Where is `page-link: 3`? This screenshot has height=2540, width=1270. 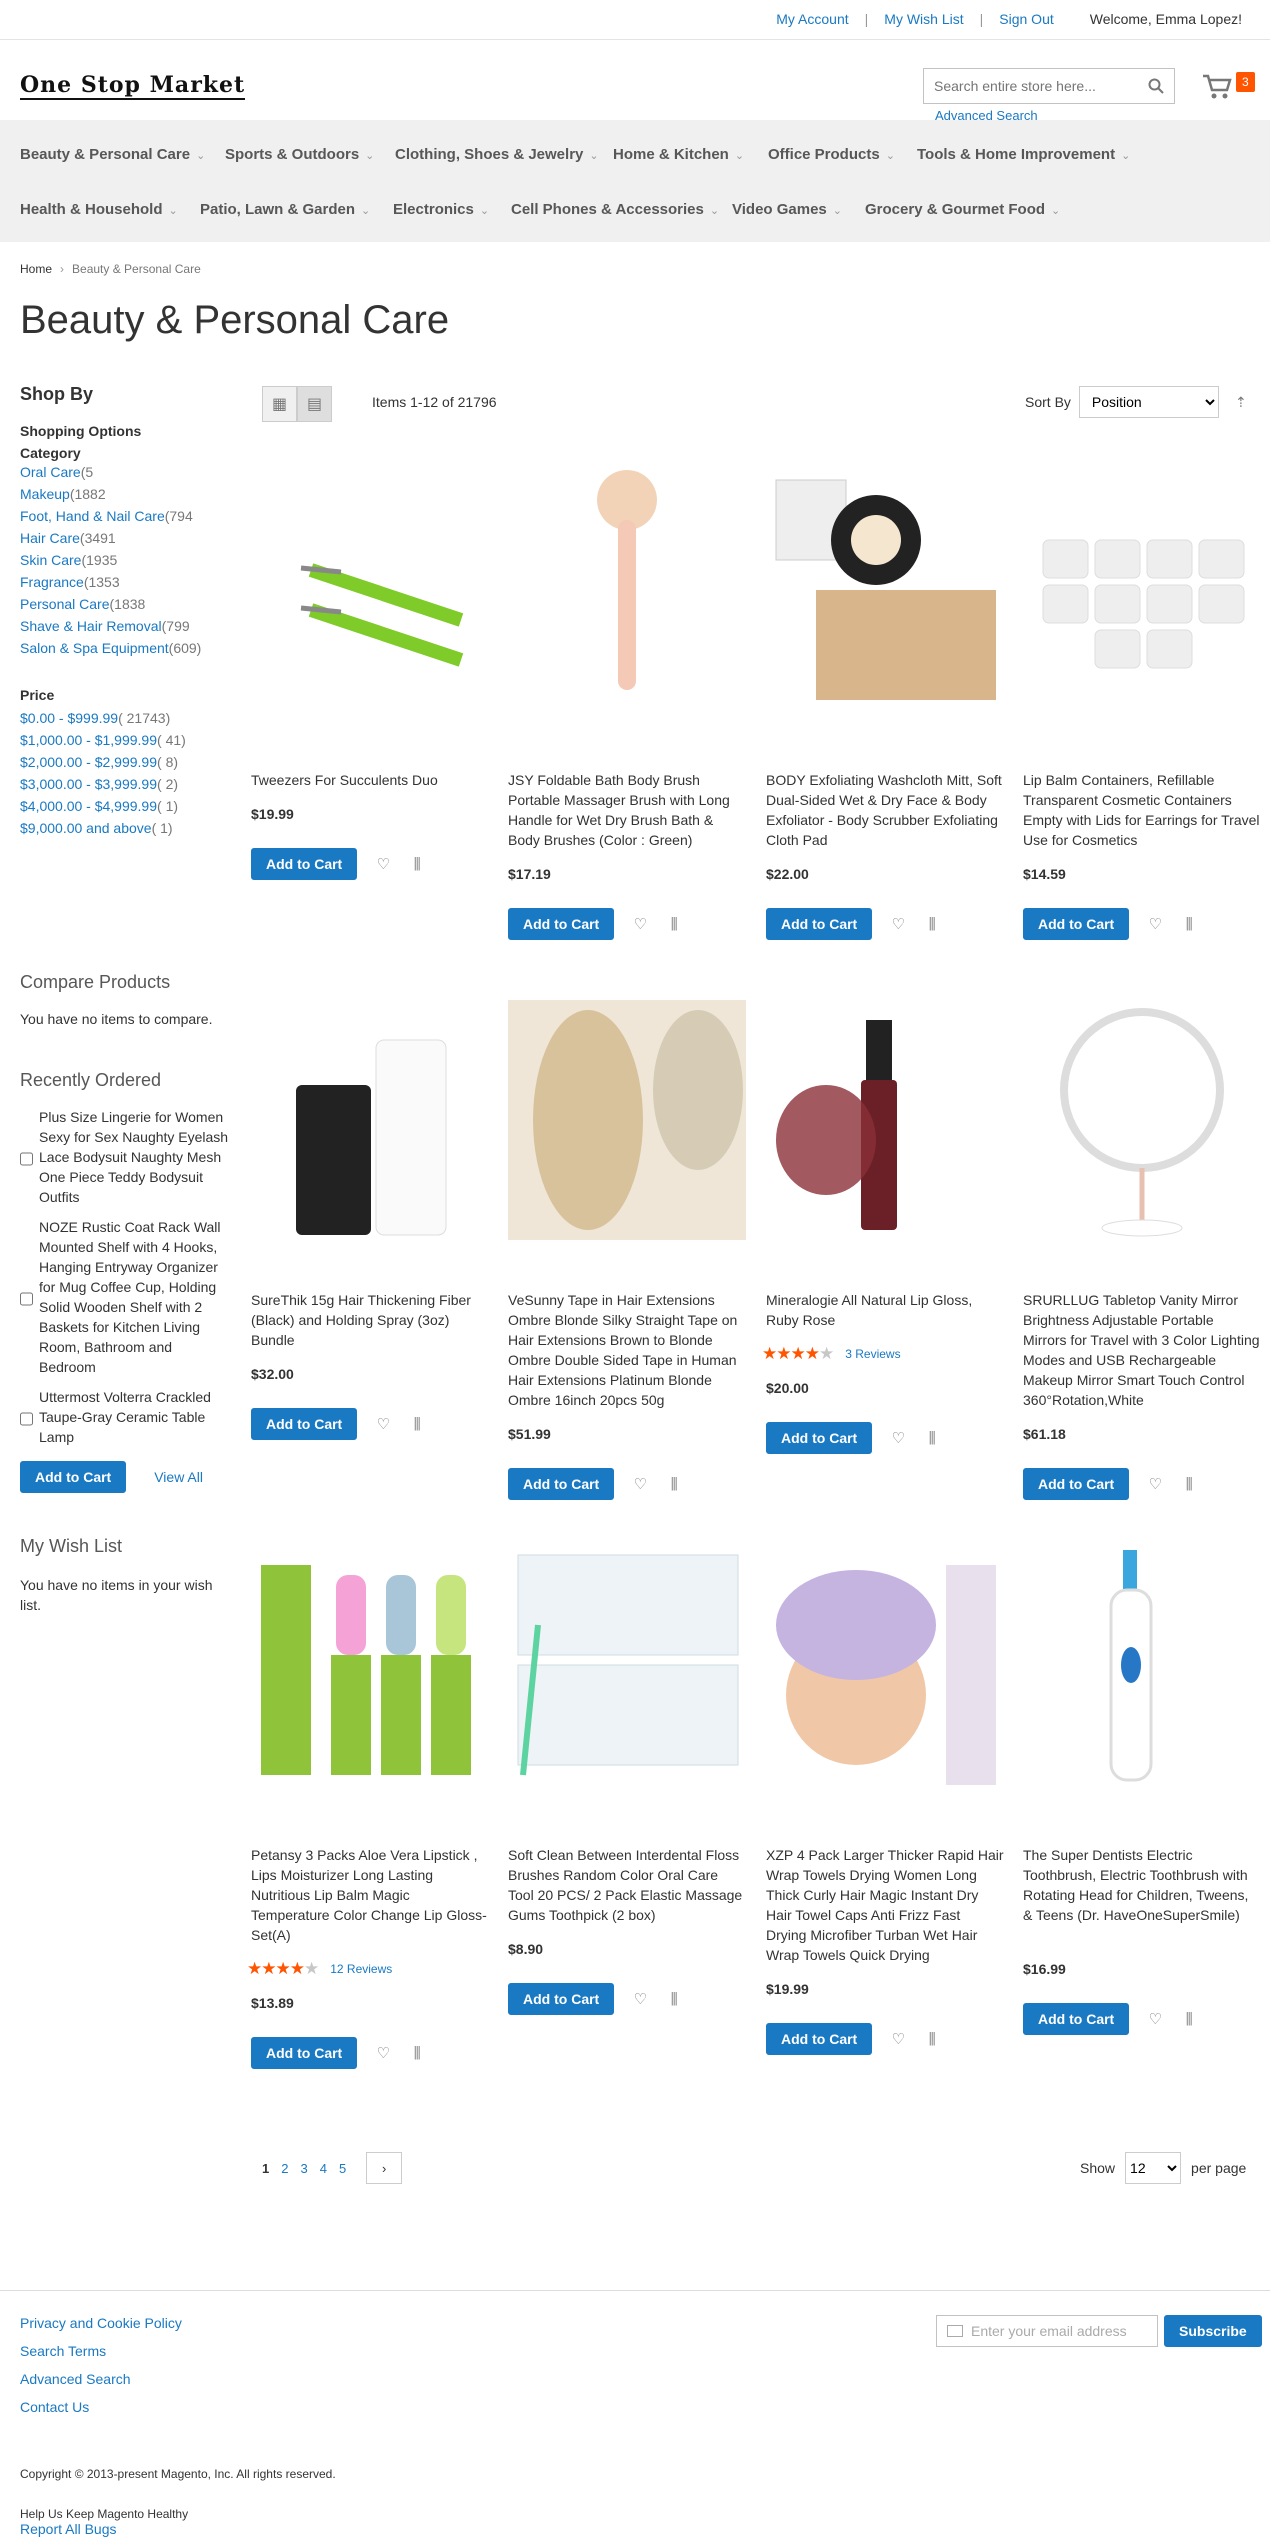 page-link: 3 is located at coordinates (303, 2168).